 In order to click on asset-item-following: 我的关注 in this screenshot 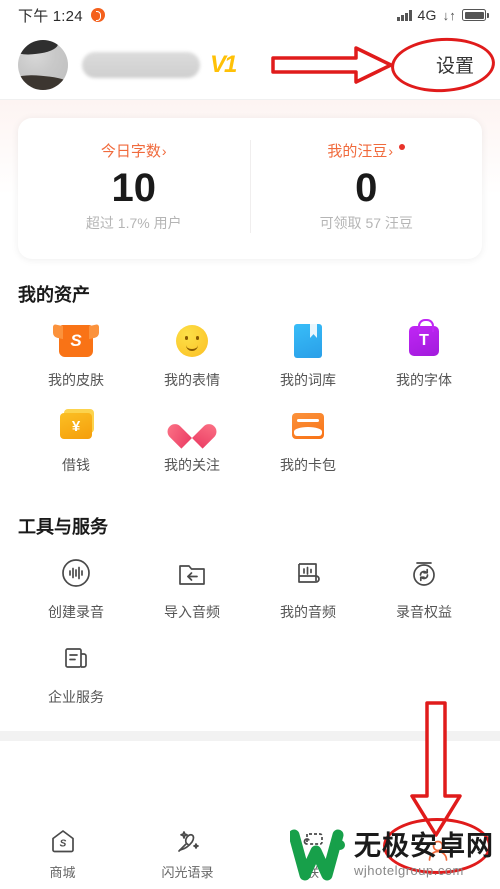, I will do `click(192, 440)`.